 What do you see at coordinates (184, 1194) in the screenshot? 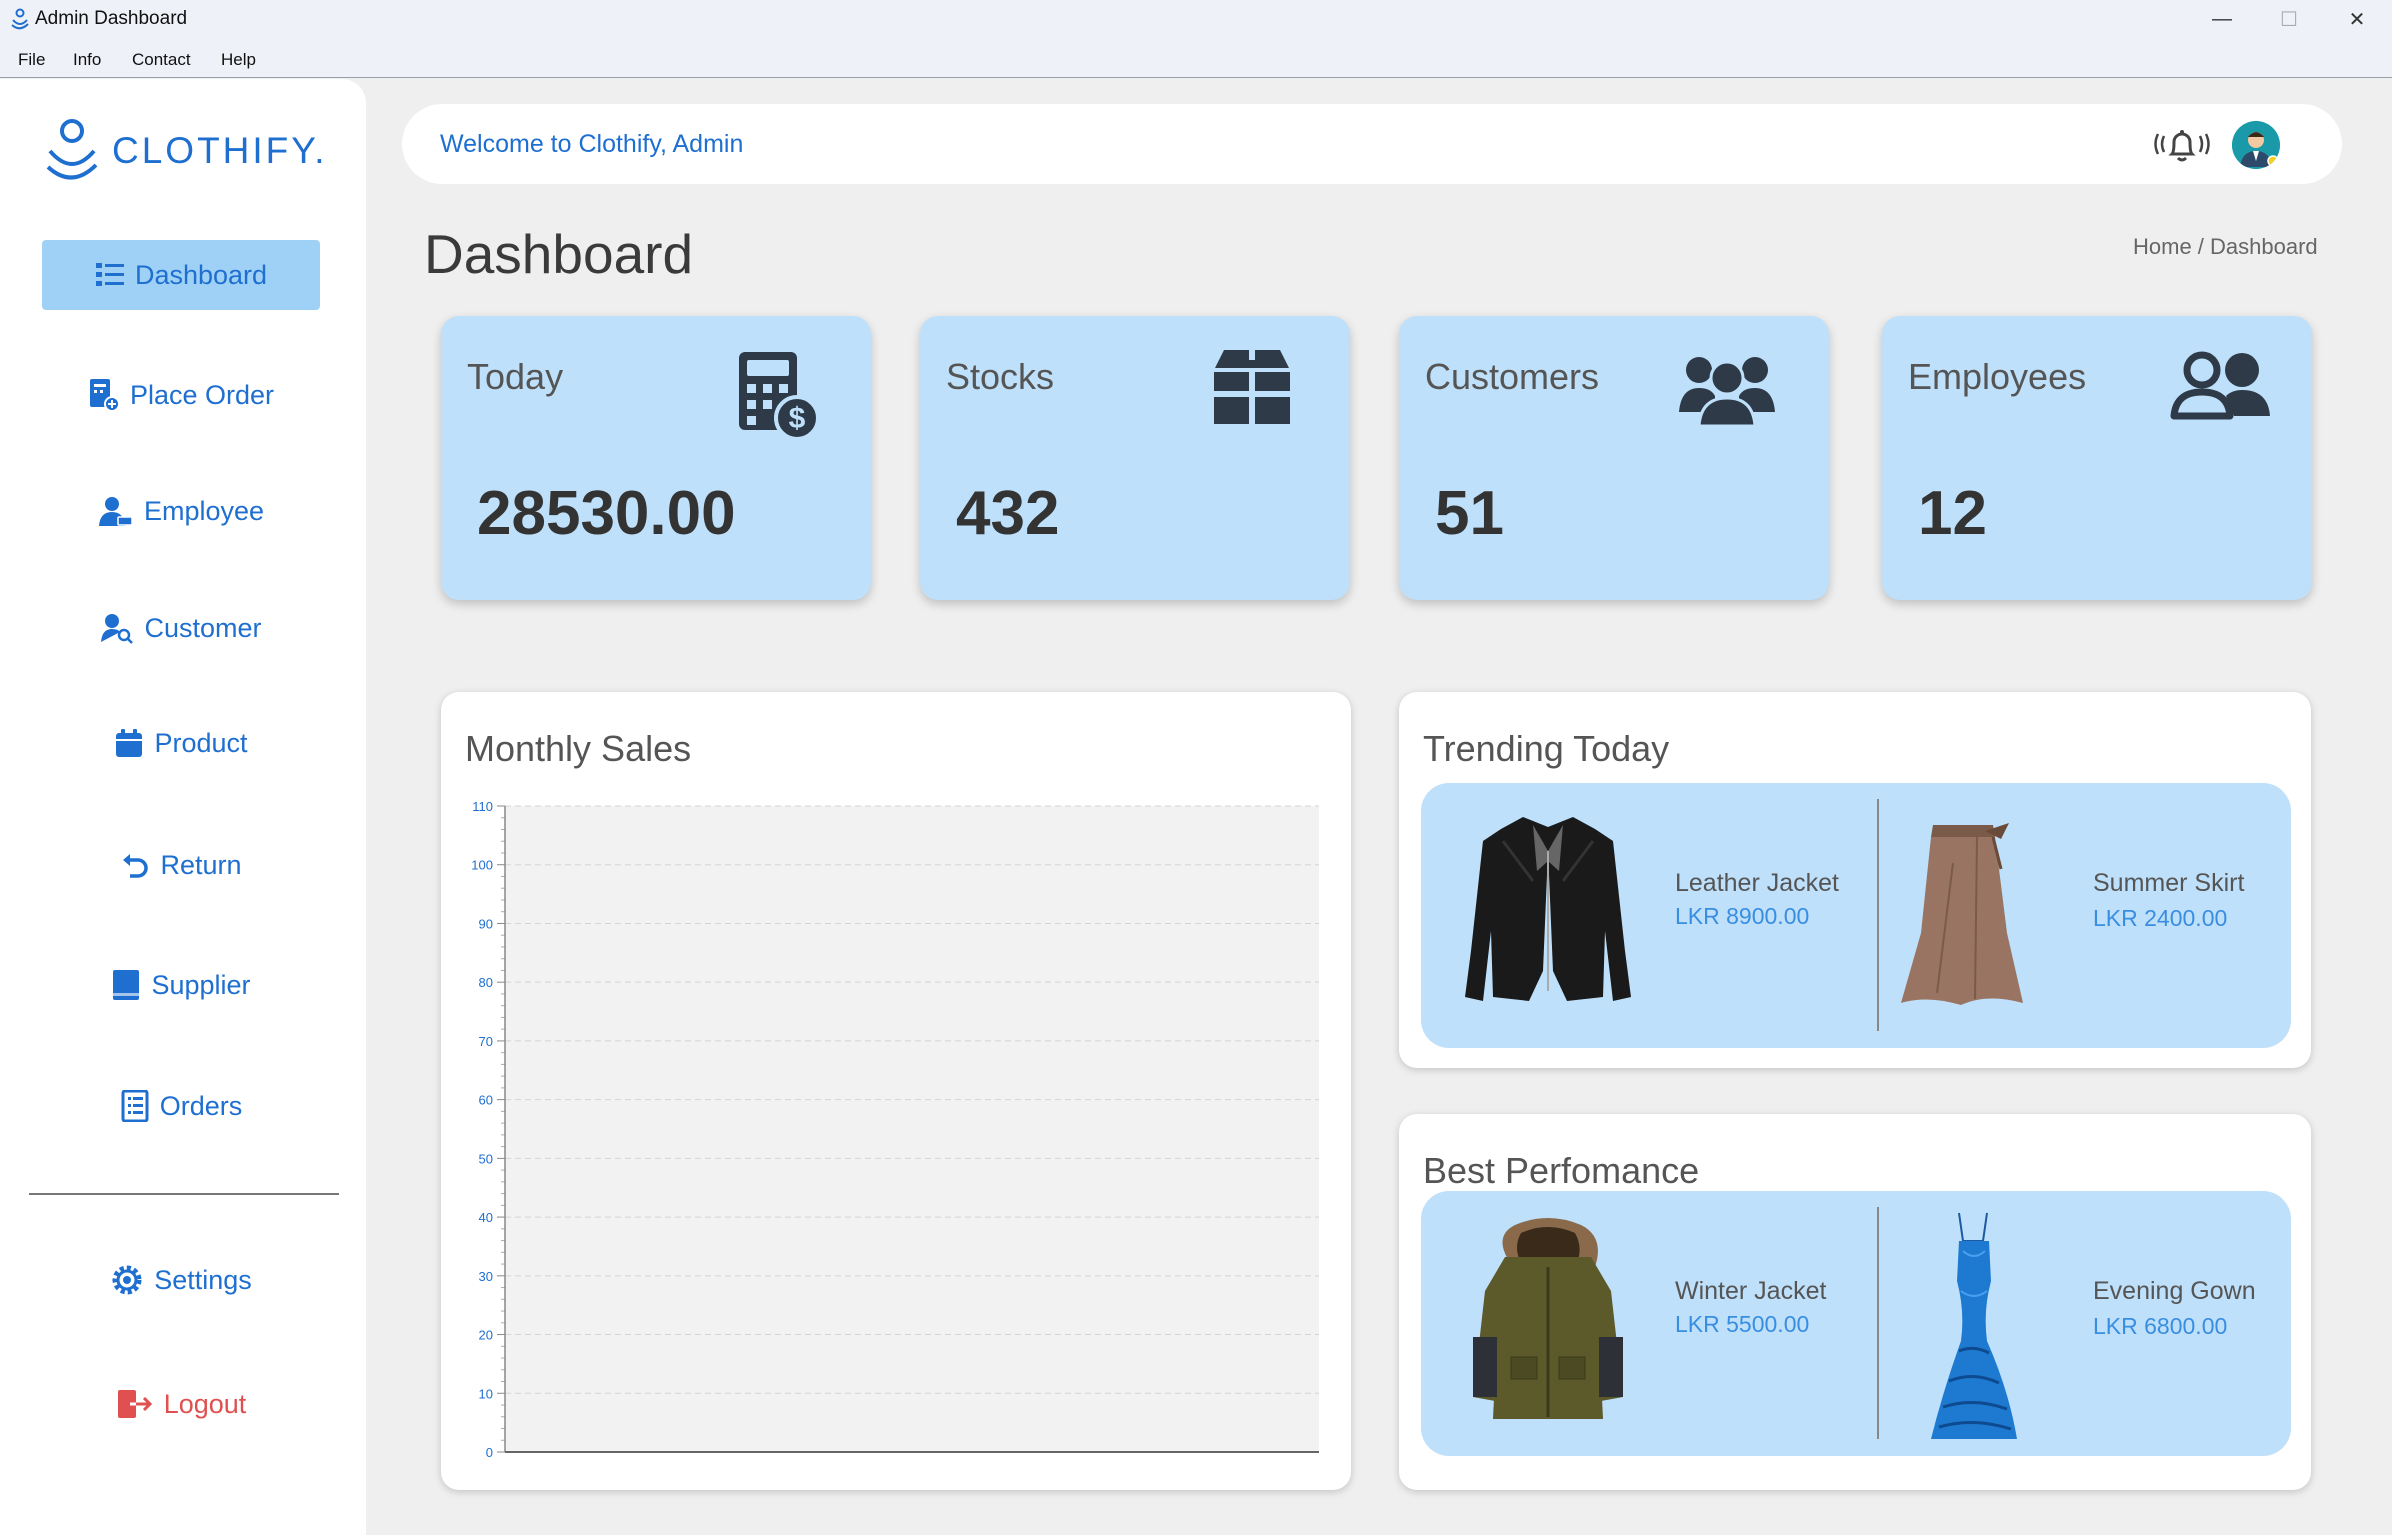
I see `sidebar-divider` at bounding box center [184, 1194].